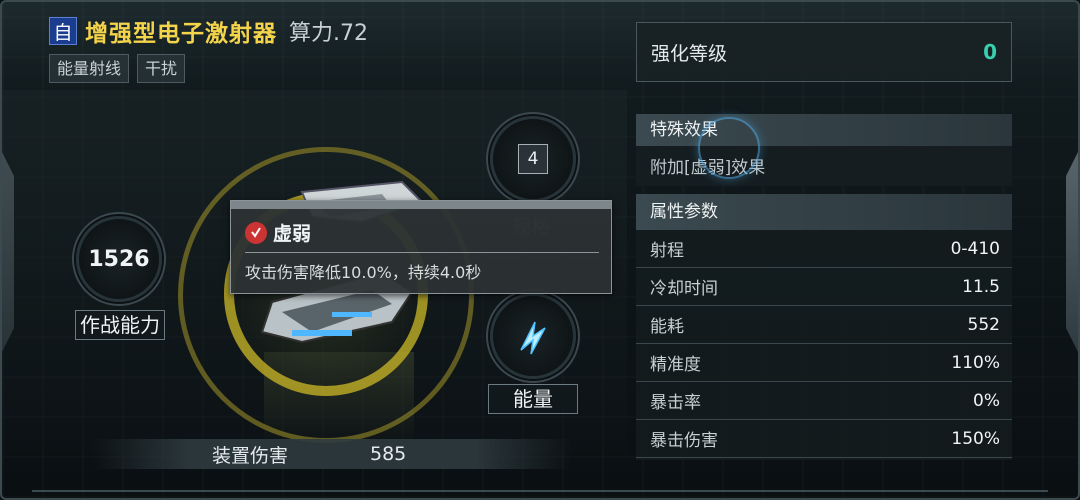 The image size is (1080, 500). Describe the element at coordinates (388, 454) in the screenshot. I see `equip-damage-value: 585` at that location.